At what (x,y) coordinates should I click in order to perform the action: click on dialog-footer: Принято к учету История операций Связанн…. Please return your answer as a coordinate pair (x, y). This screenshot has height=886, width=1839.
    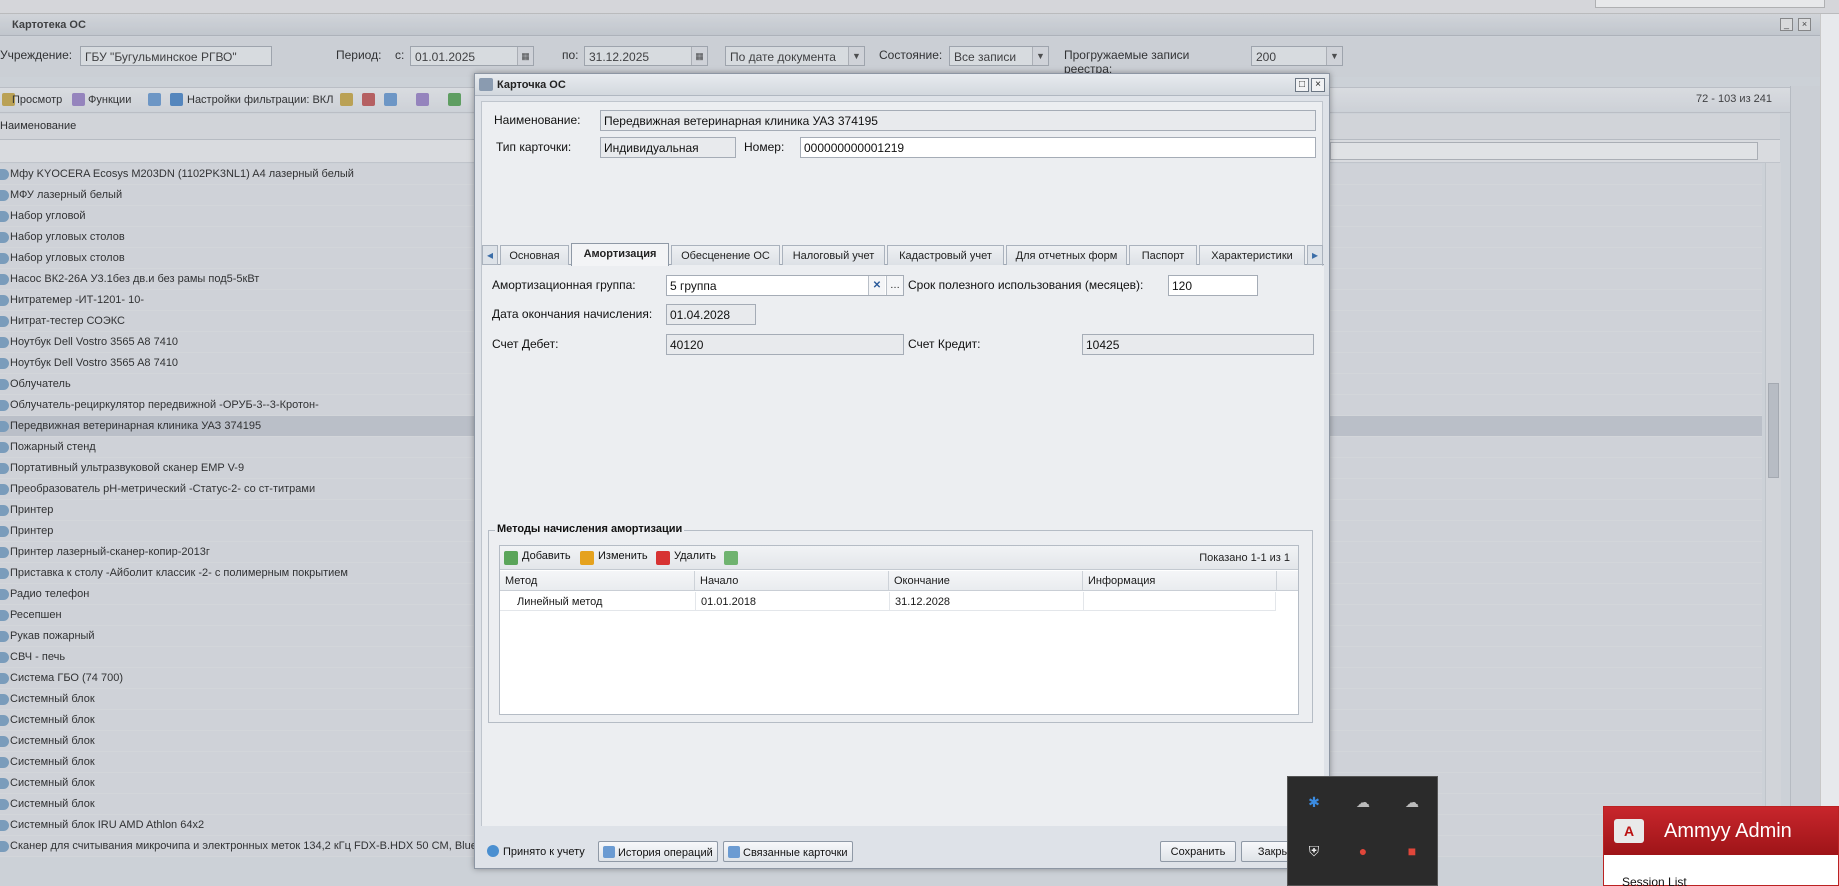
    Looking at the image, I should click on (902, 849).